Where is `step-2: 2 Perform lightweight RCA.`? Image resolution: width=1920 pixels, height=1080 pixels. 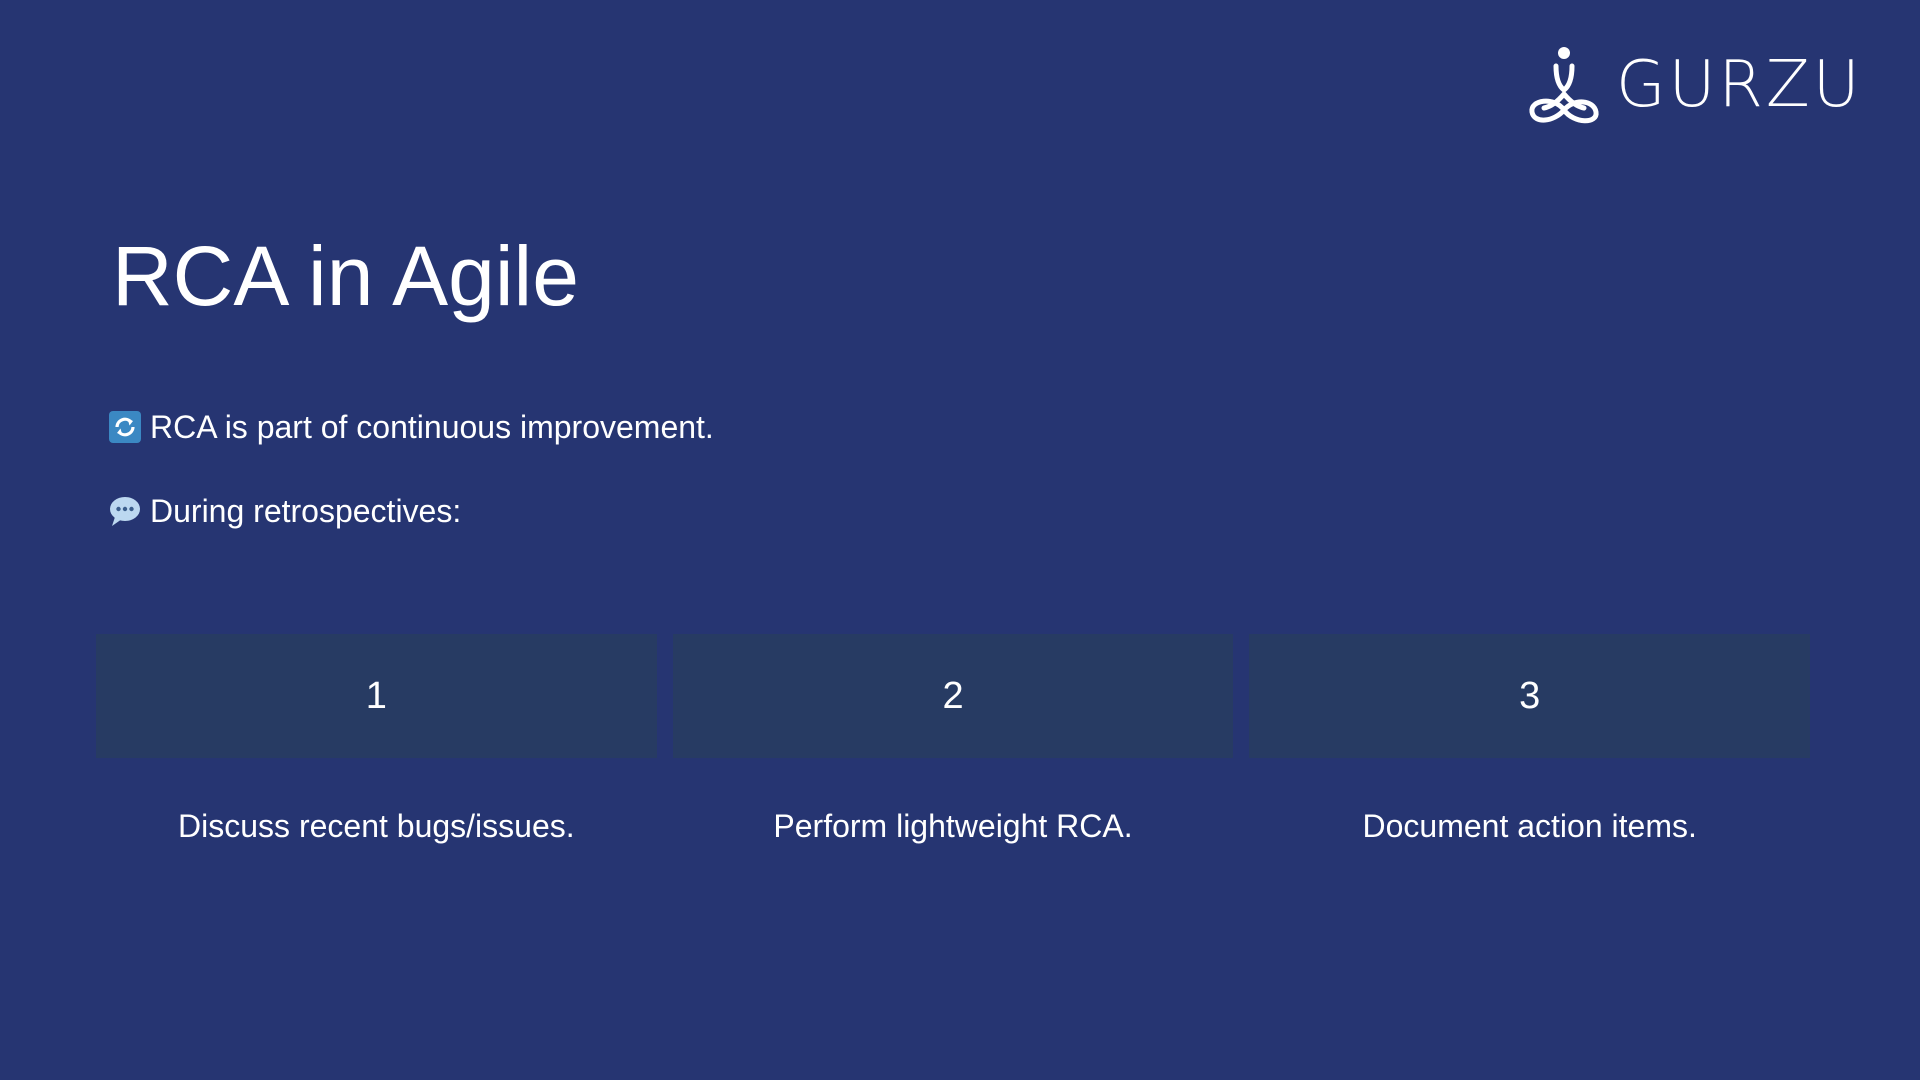 step-2: 2 Perform lightweight RCA. is located at coordinates (953, 739).